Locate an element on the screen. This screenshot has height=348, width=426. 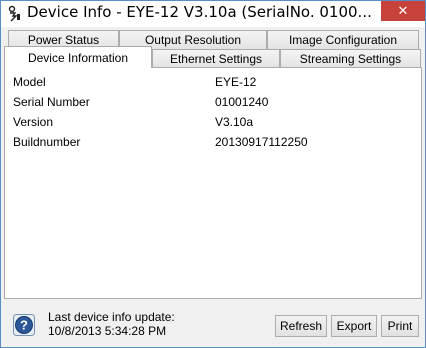
tab-image-configuration: Image Configuration is located at coordinates (343, 39).